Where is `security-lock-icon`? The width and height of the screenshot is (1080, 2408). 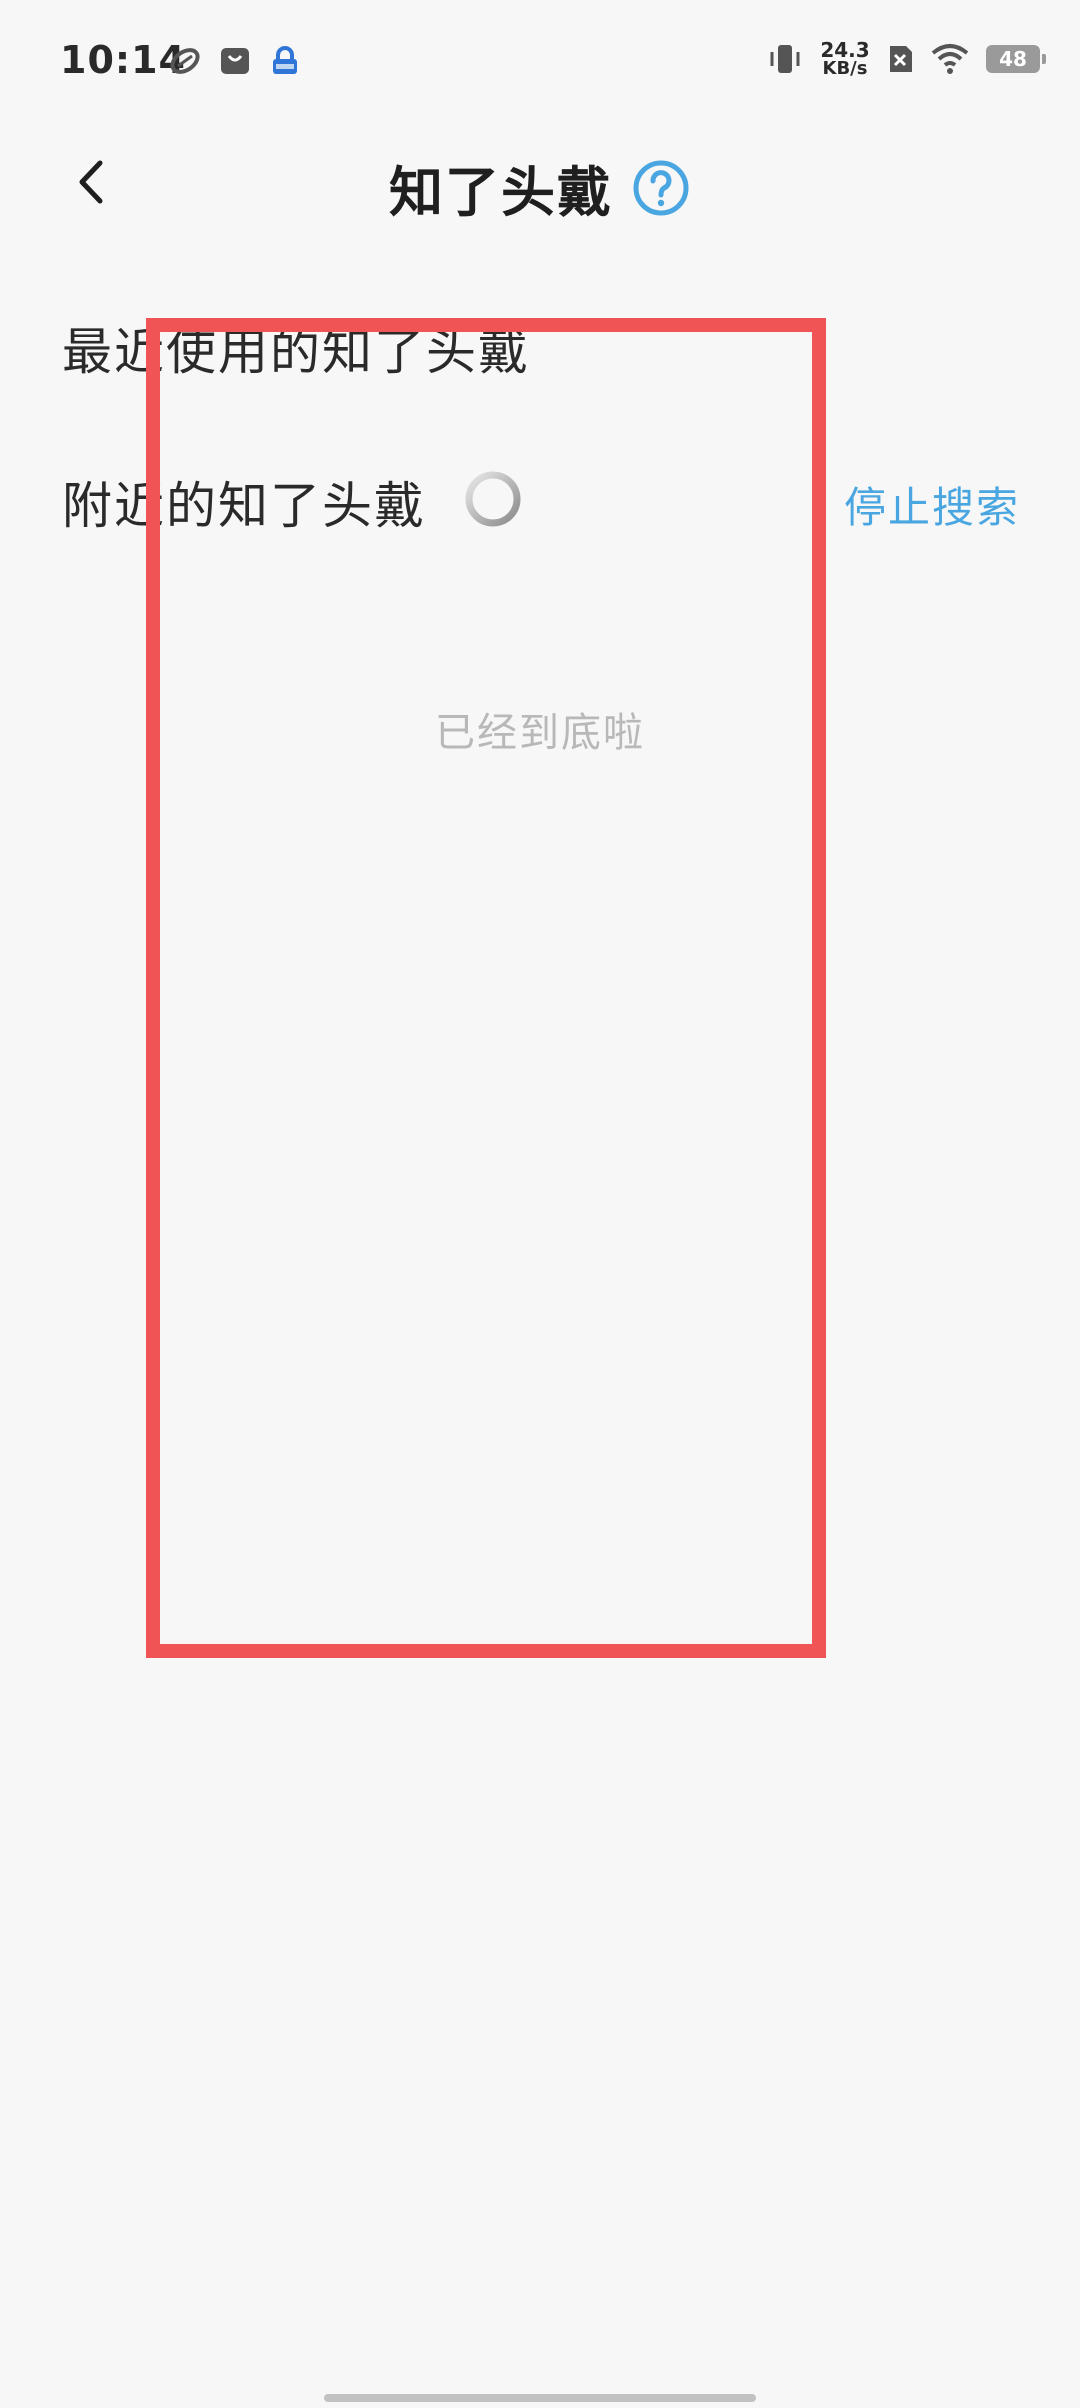 security-lock-icon is located at coordinates (285, 60).